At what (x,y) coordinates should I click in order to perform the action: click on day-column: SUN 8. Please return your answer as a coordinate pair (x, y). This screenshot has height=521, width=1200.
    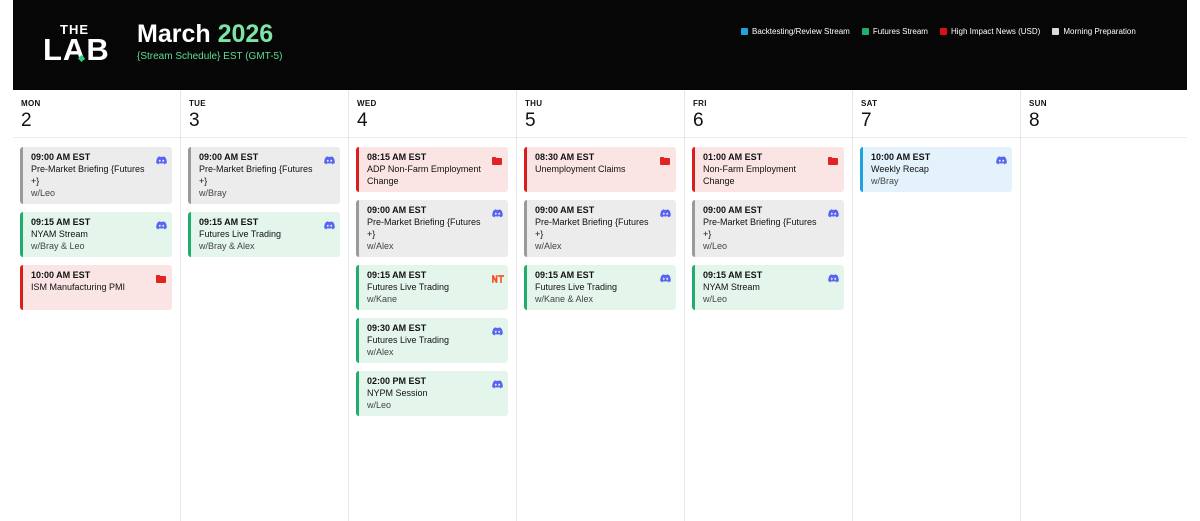
    Looking at the image, I should click on (1104, 305).